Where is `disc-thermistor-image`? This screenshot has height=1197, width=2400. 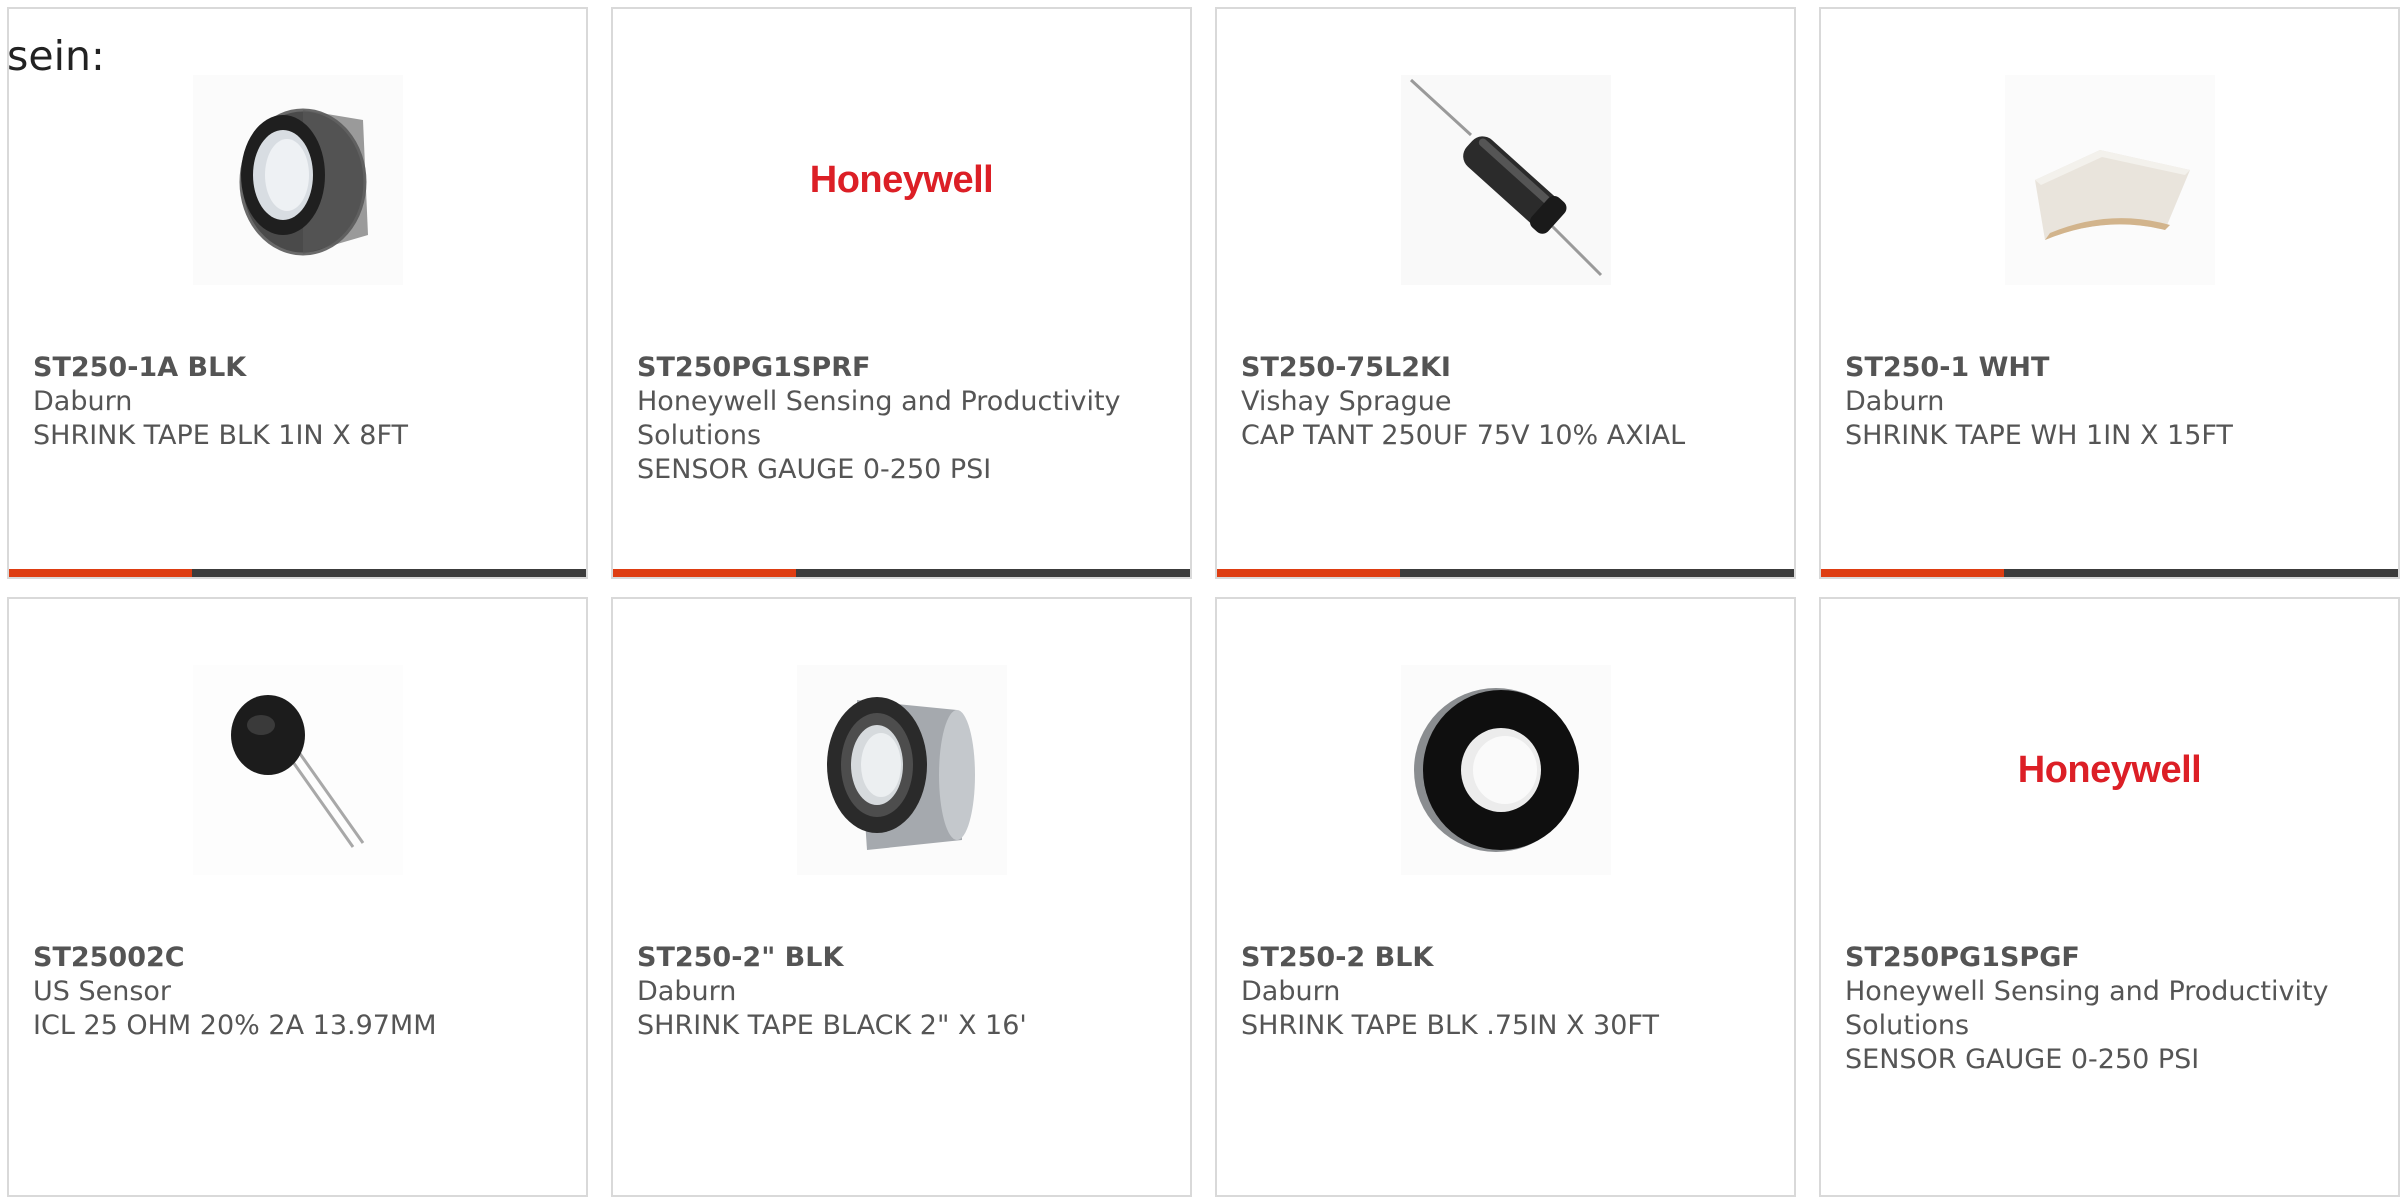 disc-thermistor-image is located at coordinates (297, 770).